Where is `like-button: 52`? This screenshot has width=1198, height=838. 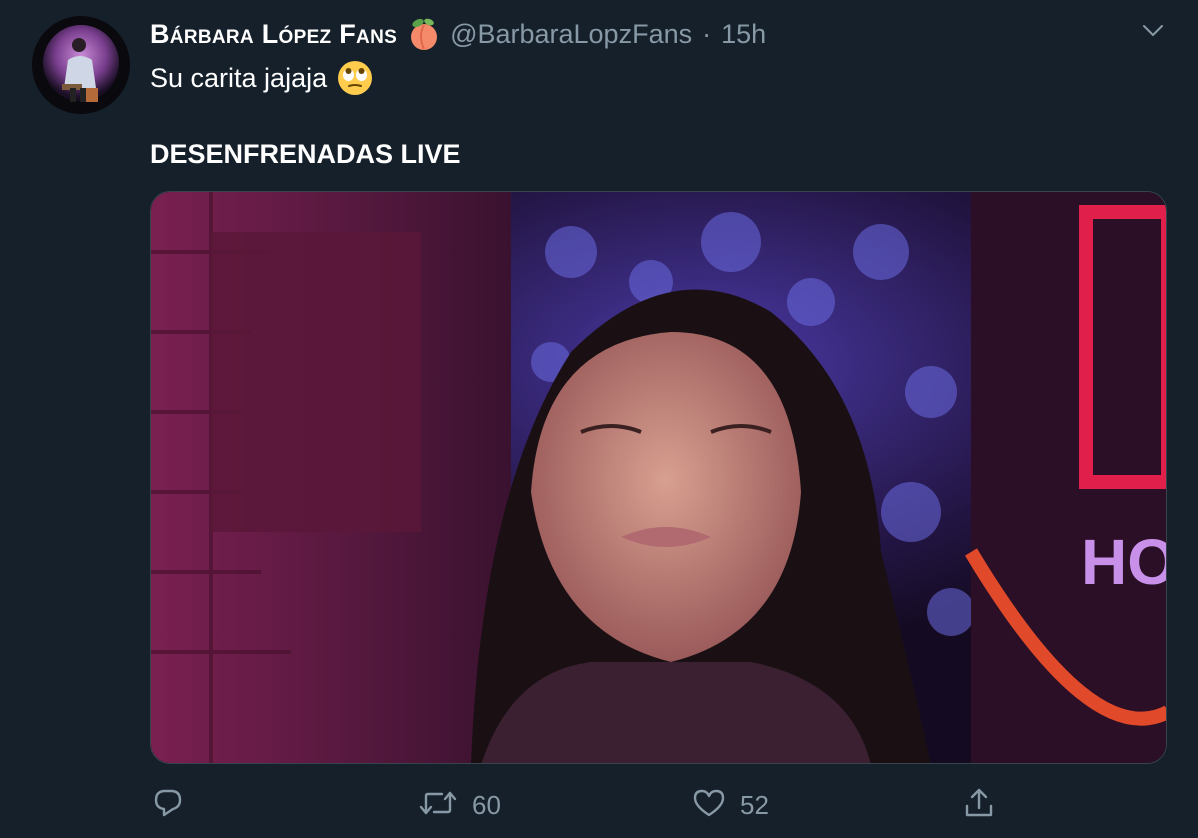 like-button: 52 is located at coordinates (730, 805).